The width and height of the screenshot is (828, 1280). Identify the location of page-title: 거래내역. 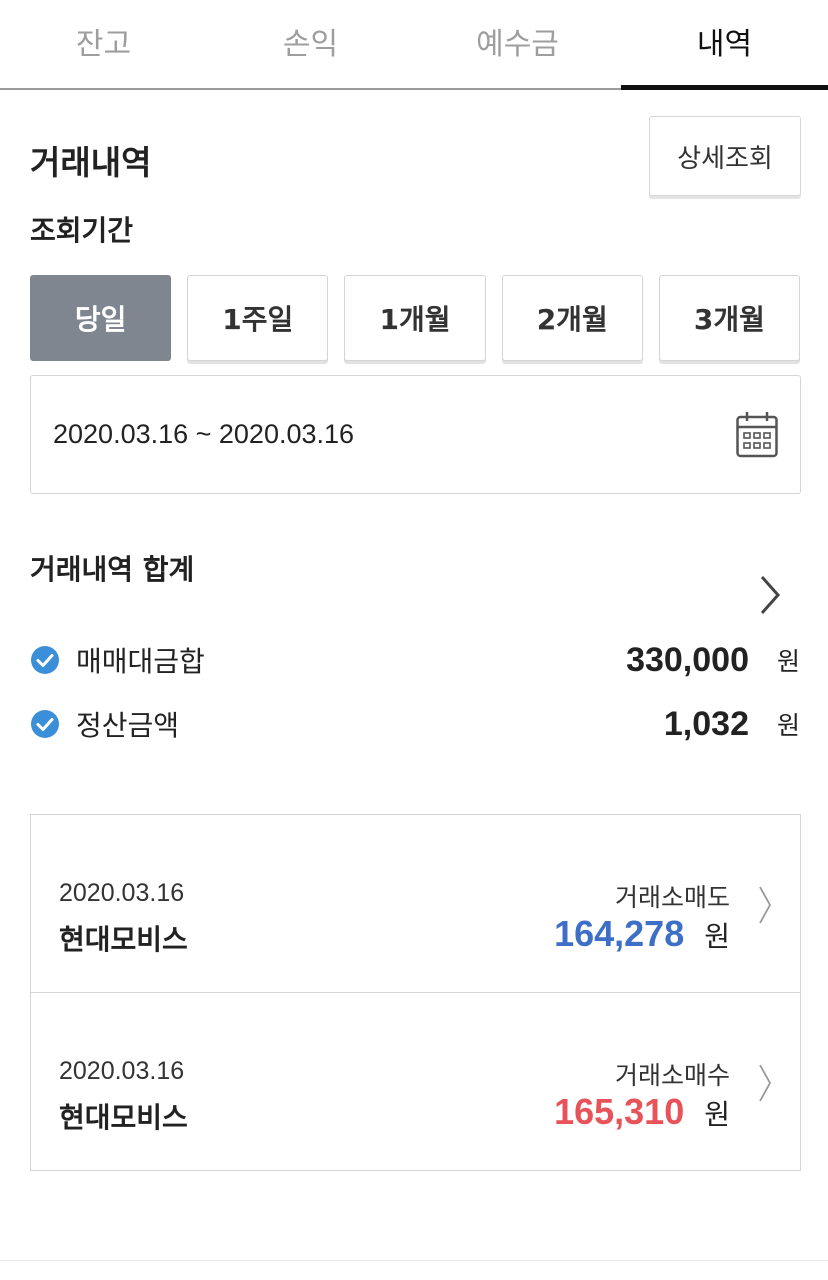
(91, 162).